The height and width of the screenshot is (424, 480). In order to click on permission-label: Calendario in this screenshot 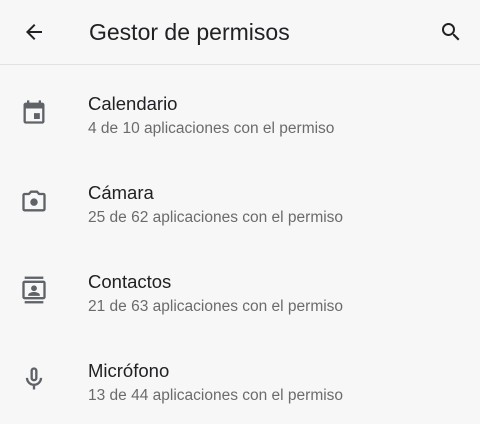, I will do `click(133, 103)`.